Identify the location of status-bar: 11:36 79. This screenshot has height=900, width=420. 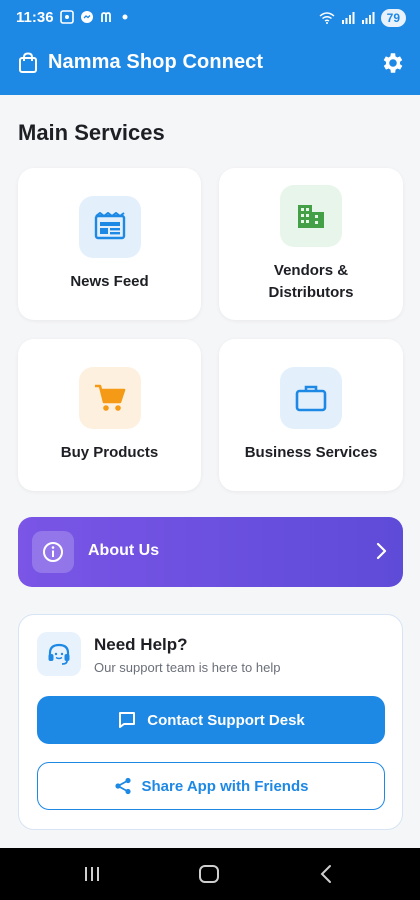
(210, 18).